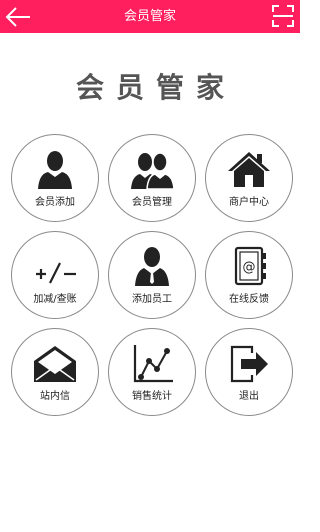 The image size is (320, 532). I want to click on add-employee-button: 添加员工, so click(152, 275).